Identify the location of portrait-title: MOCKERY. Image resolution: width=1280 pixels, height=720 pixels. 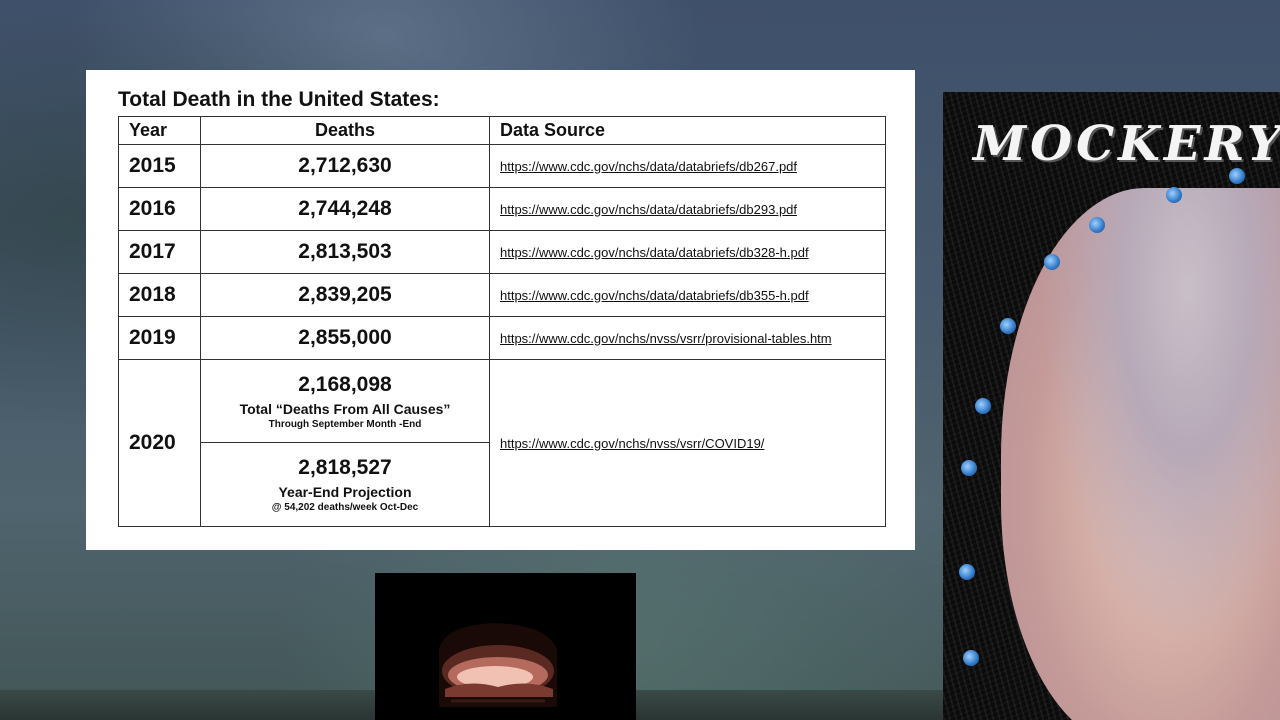
(1126, 144).